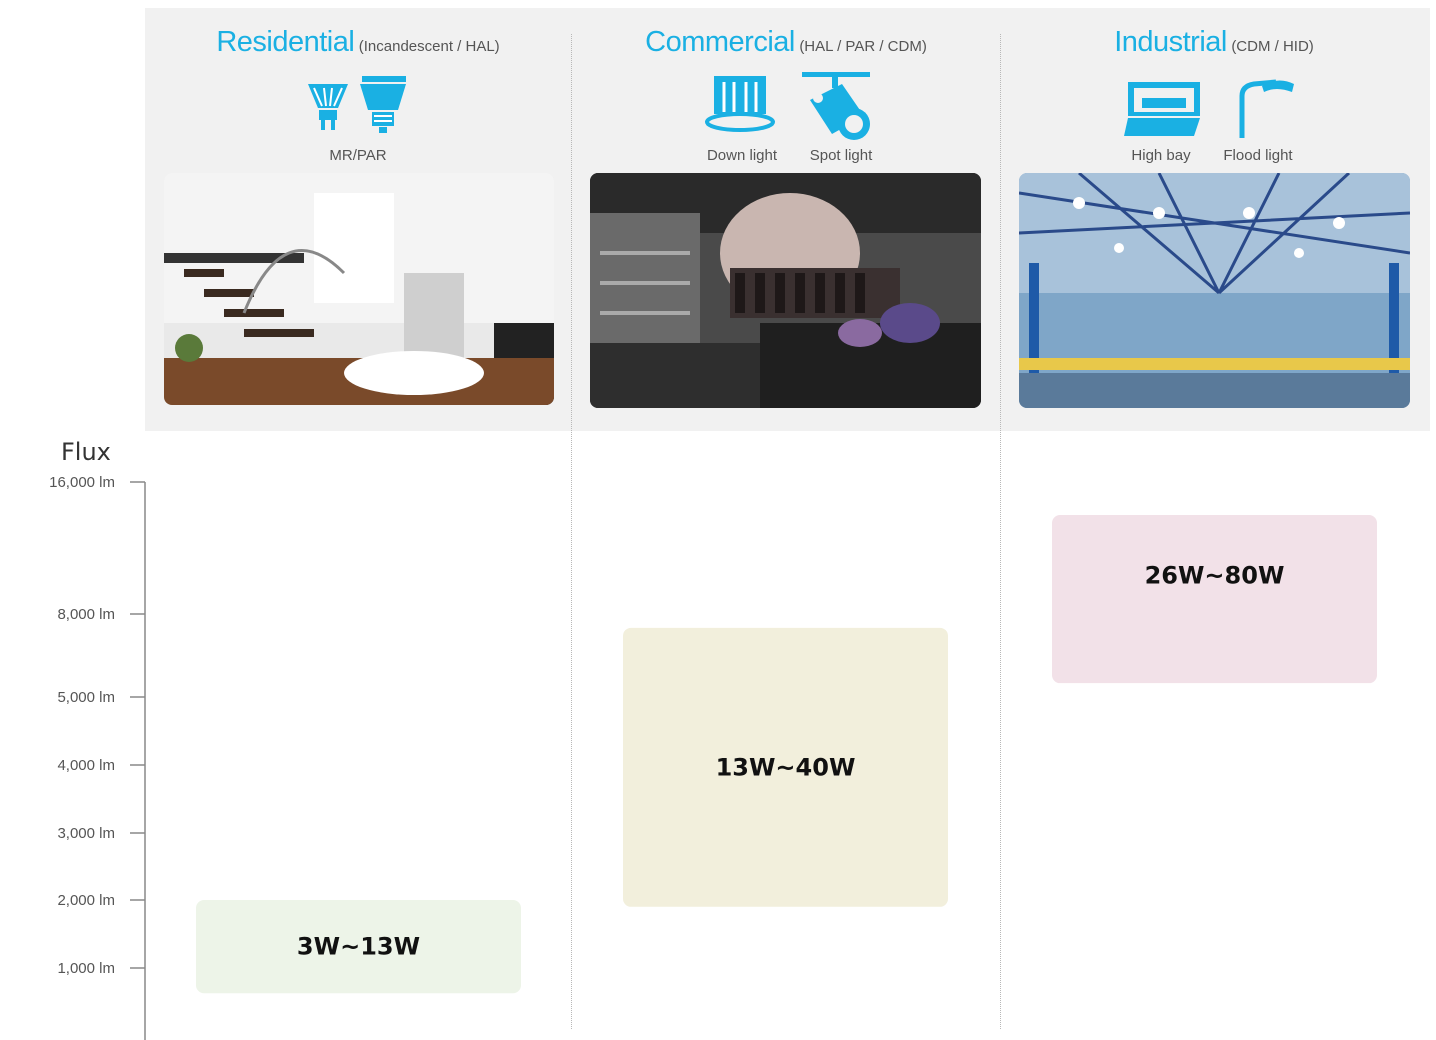 This screenshot has height=1040, width=1436. I want to click on range-label: 13W~40W, so click(786, 767).